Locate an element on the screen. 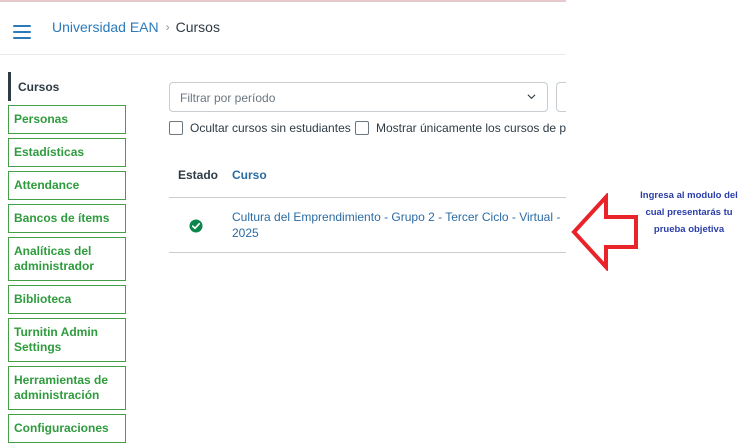  show-only-checkbox is located at coordinates (362, 128).